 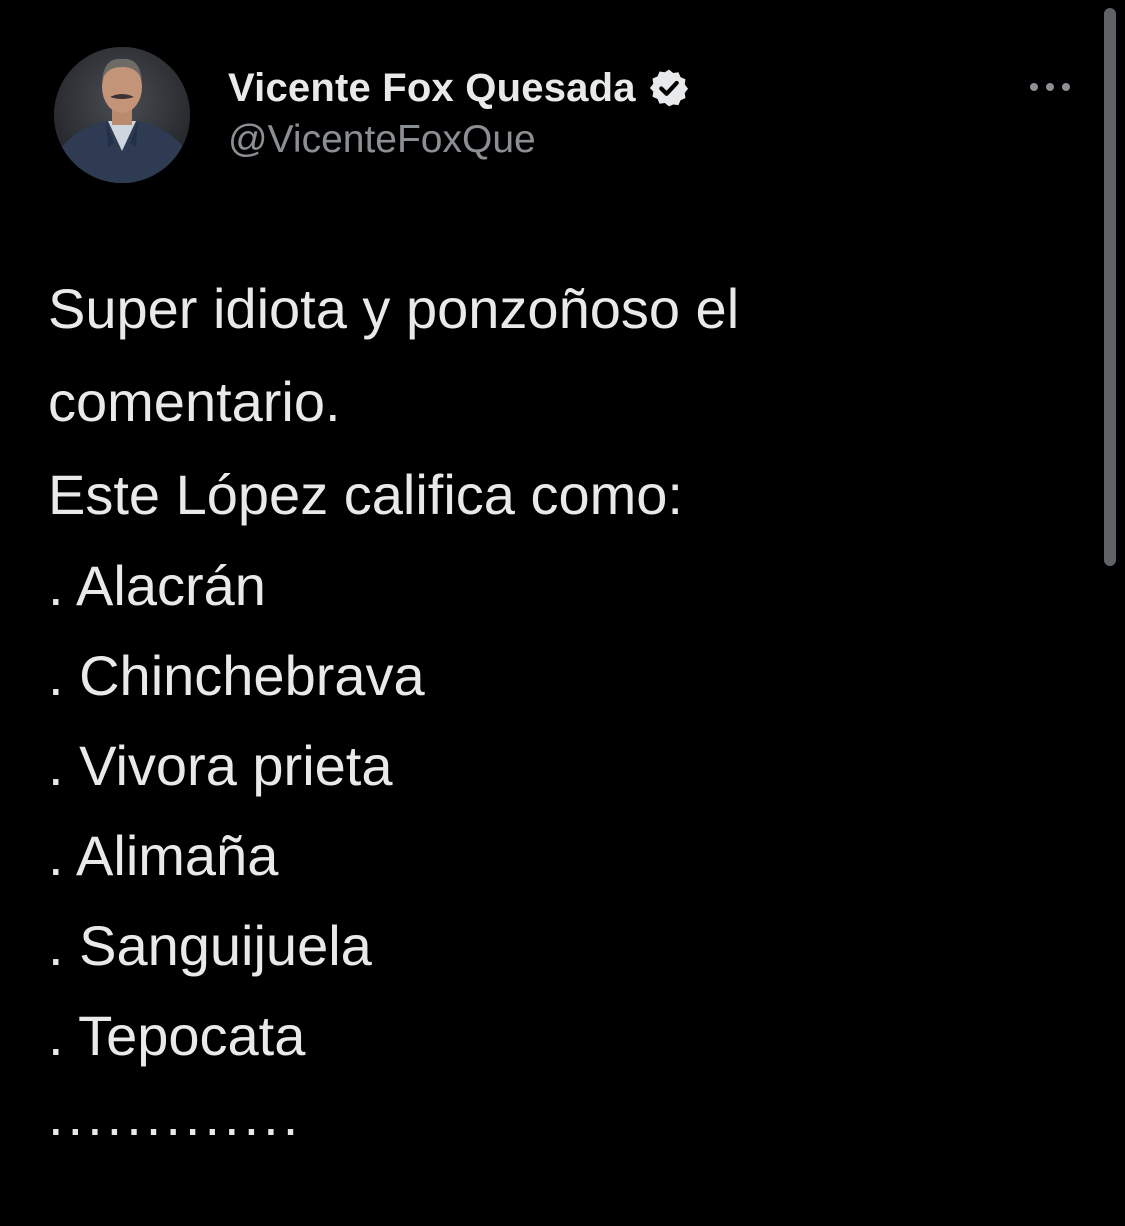 I want to click on tweet-list-item: . Vivora prieta, so click(x=220, y=765).